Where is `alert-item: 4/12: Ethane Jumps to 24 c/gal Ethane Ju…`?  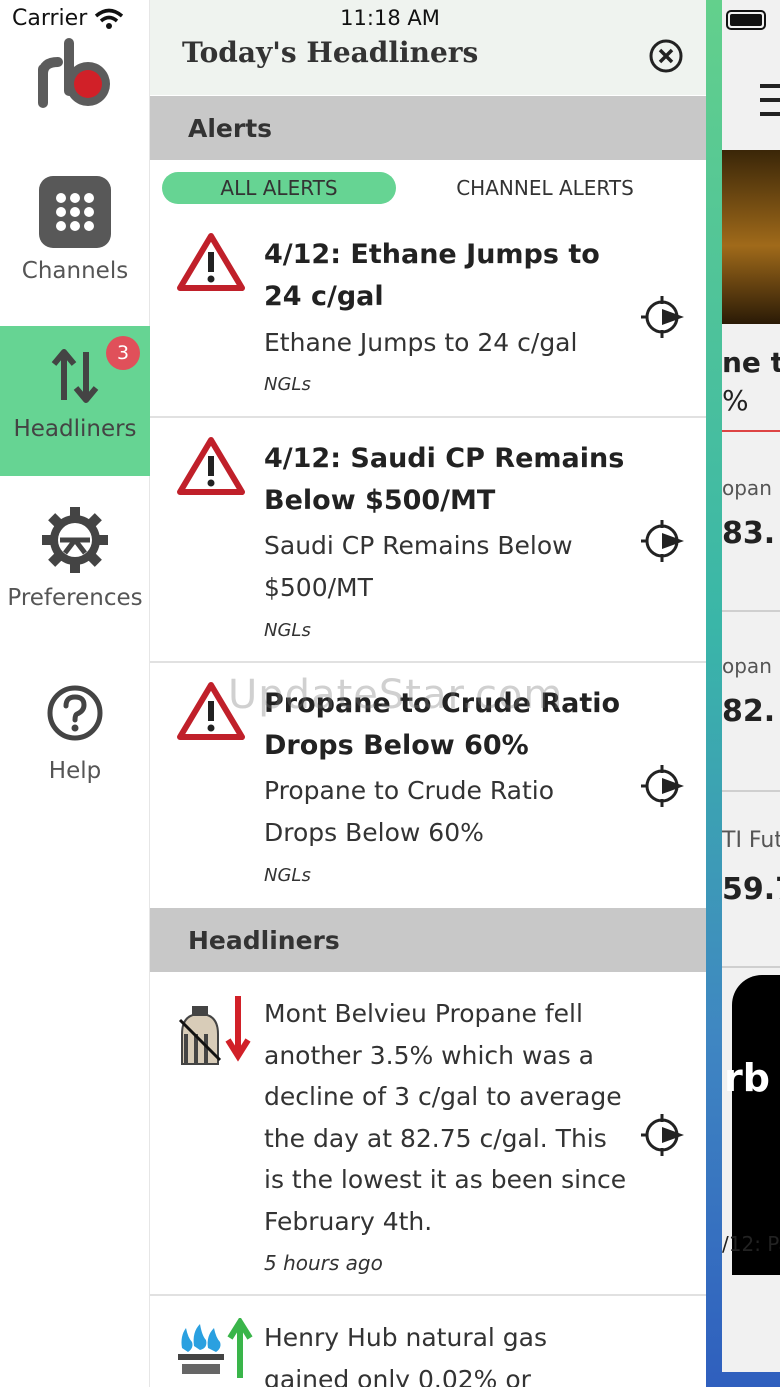
alert-item: 4/12: Ethane Jumps to 24 c/gal Ethane Ju… is located at coordinates (428, 315).